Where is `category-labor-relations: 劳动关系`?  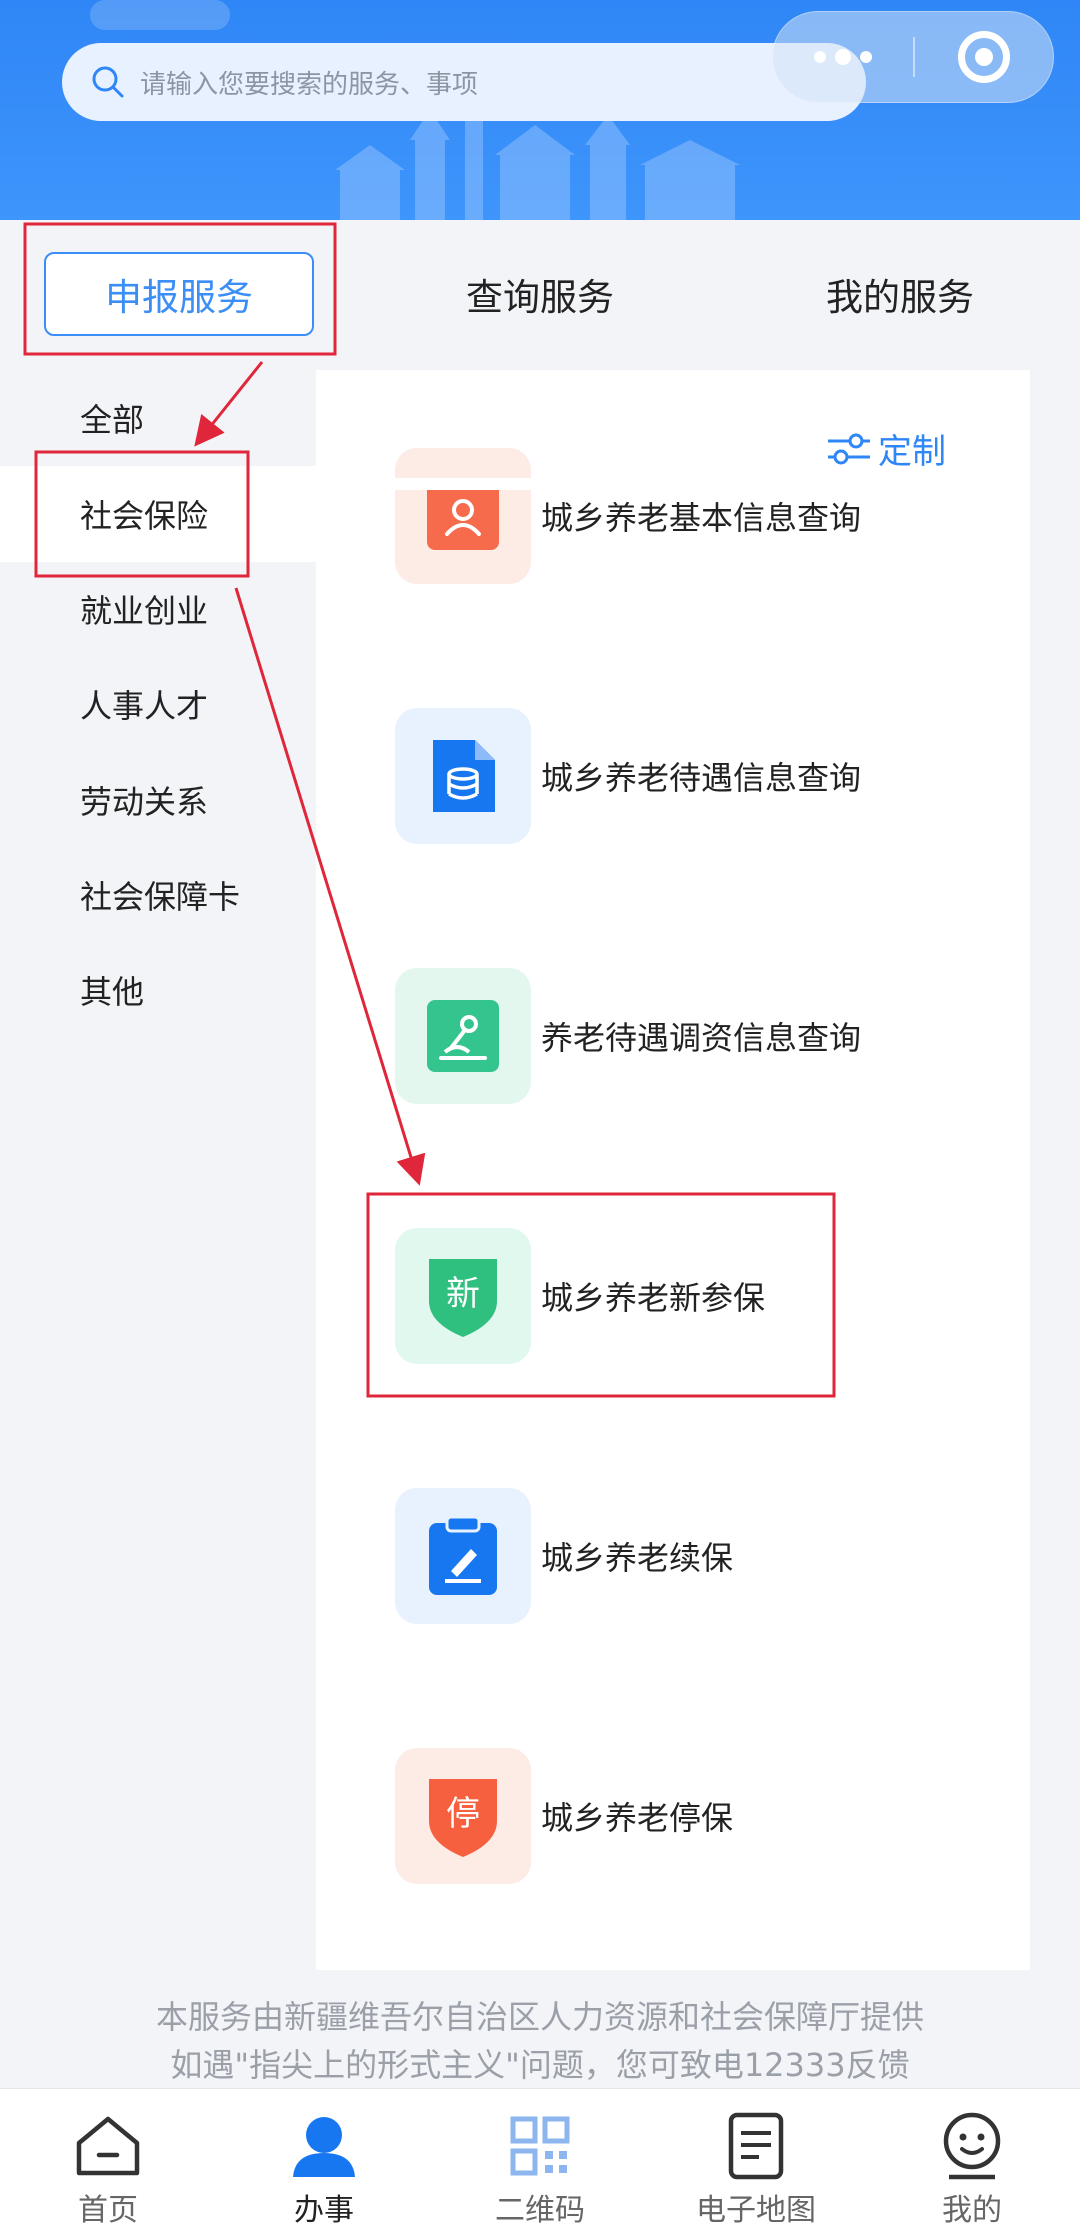 category-labor-relations: 劳动关系 is located at coordinates (158, 800).